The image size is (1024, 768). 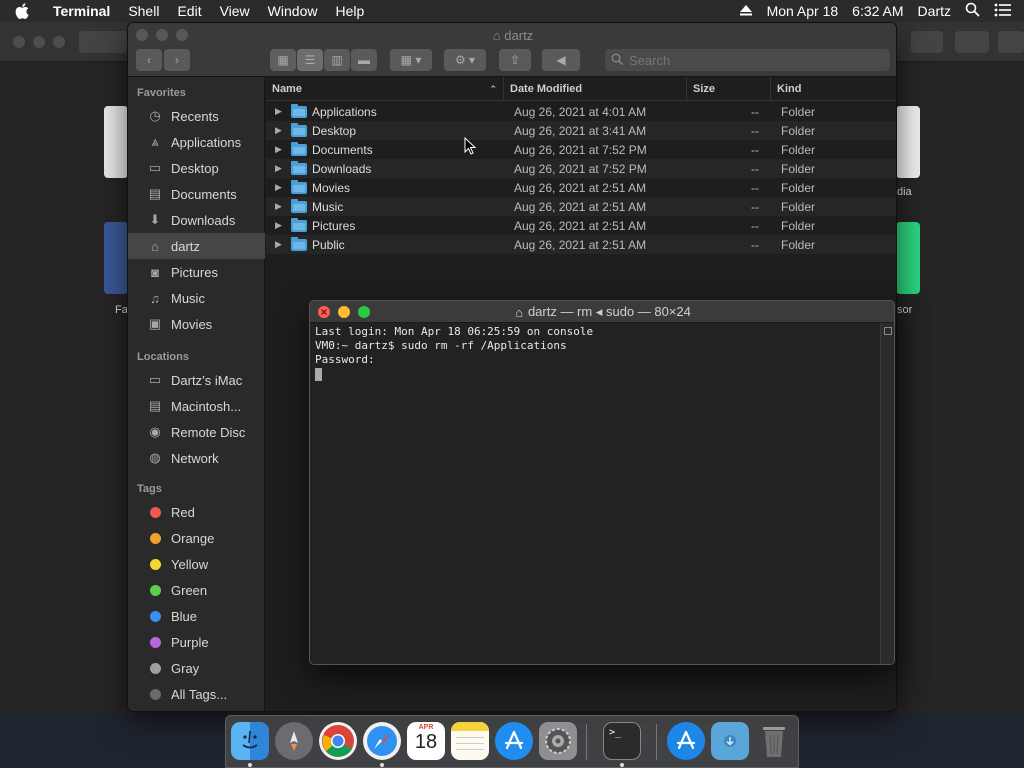 I want to click on sidebar-tag-purple: Purple, so click(x=196, y=642).